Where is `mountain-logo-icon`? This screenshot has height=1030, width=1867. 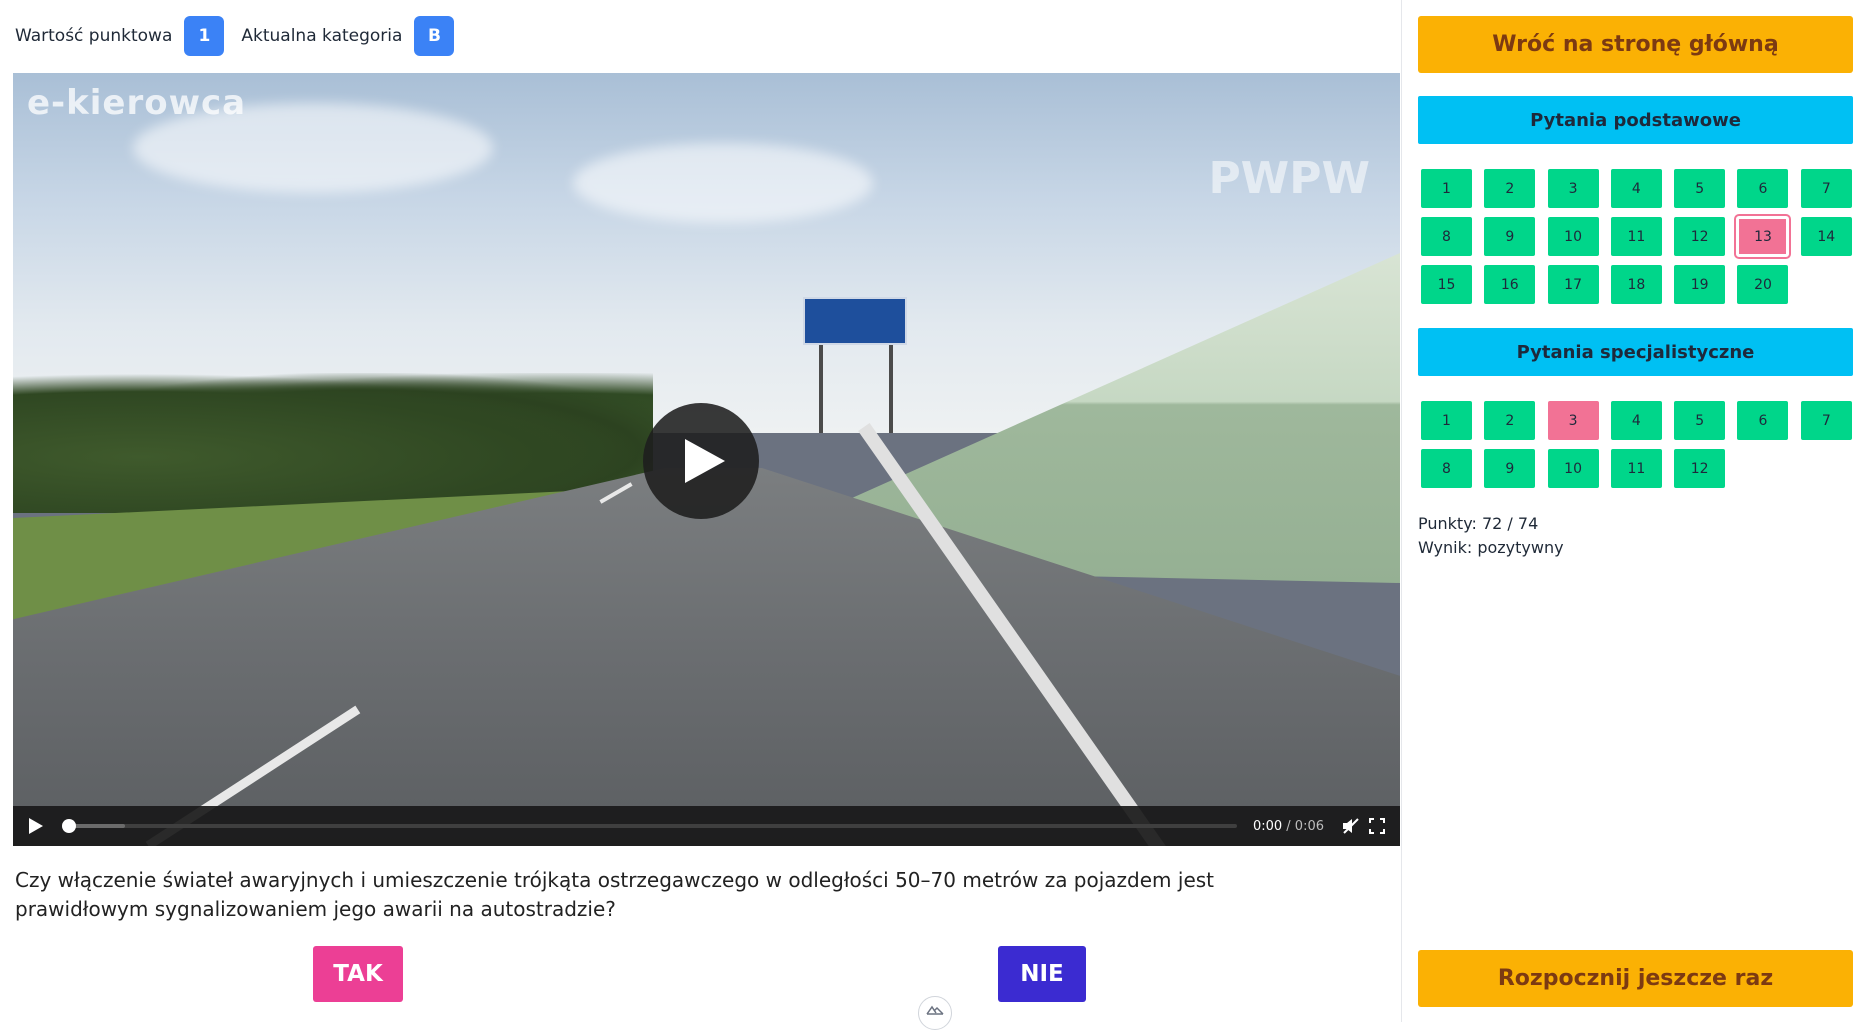
mountain-logo-icon is located at coordinates (935, 1010).